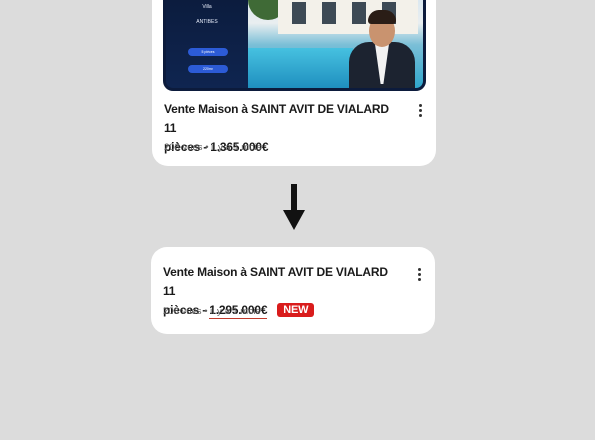  Describe the element at coordinates (296, 310) in the screenshot. I see `new-badge: NEW` at that location.